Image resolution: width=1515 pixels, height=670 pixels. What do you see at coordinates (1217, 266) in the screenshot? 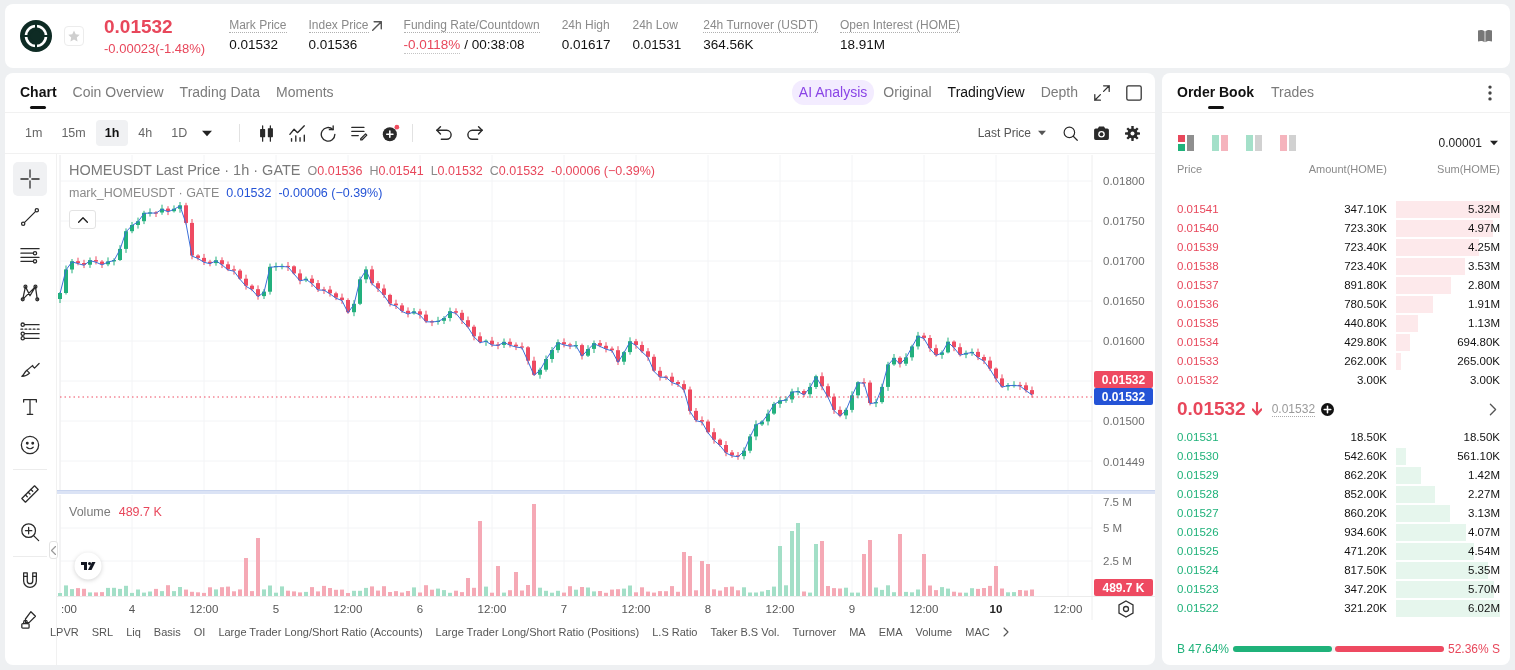
I see `ask-price: 0.01538` at bounding box center [1217, 266].